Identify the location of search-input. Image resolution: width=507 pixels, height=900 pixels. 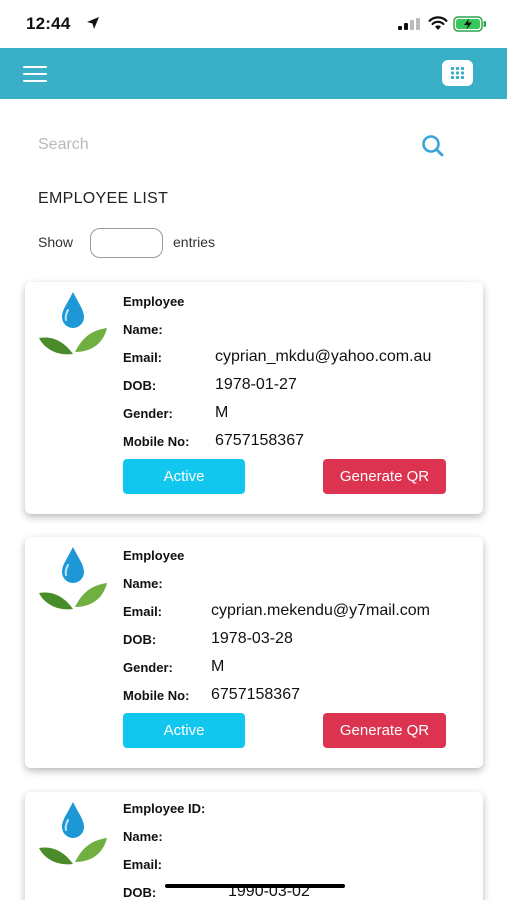
(218, 145).